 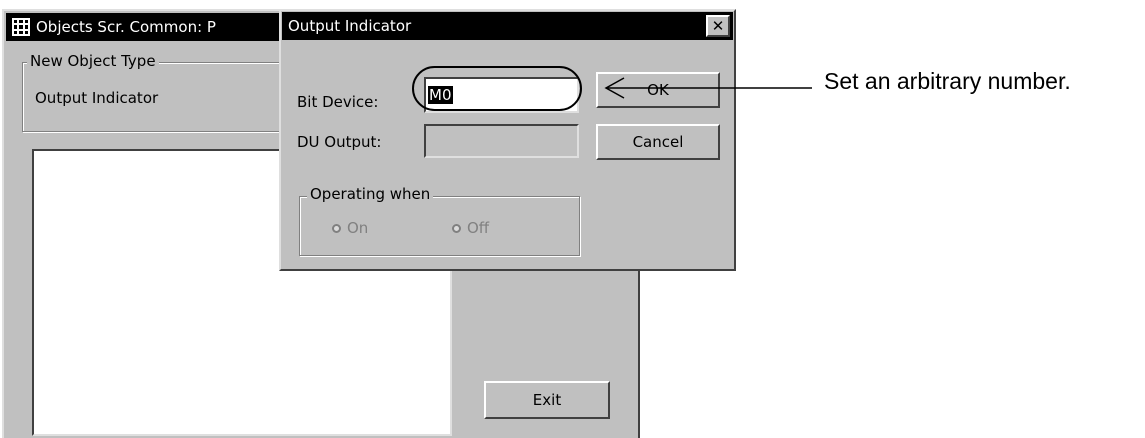 I want to click on operating-when-label: Operating when, so click(x=370, y=194).